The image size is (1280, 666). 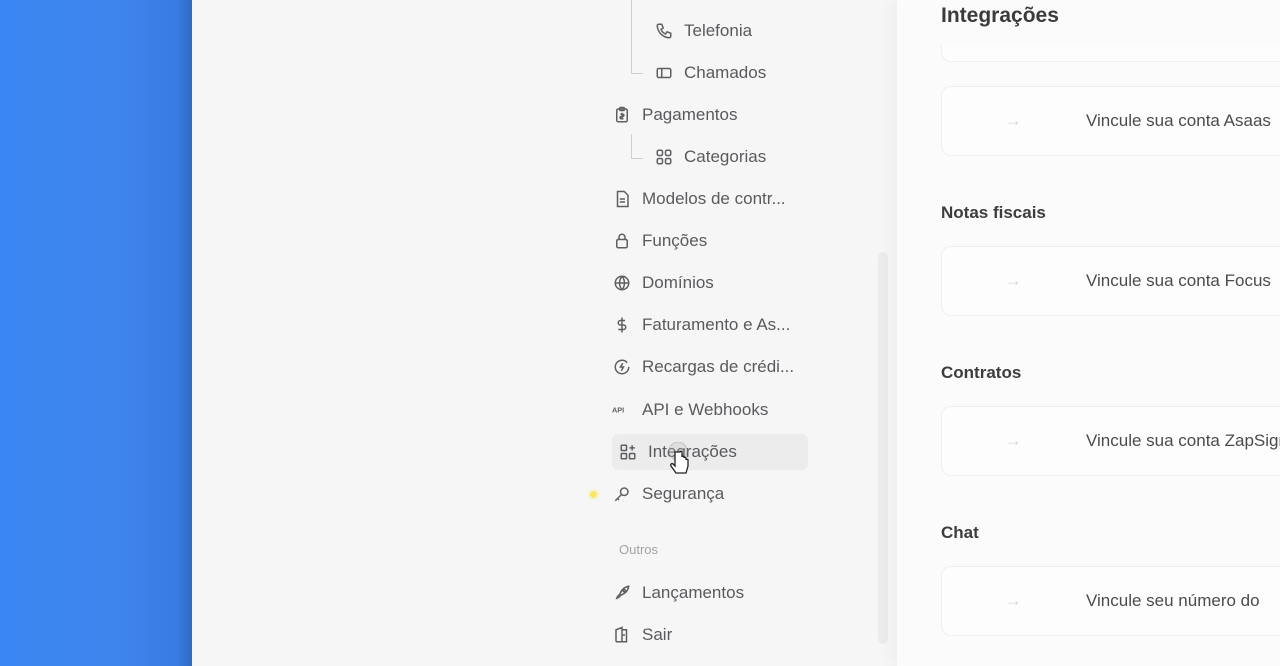 I want to click on lock-icon, so click(x=622, y=241).